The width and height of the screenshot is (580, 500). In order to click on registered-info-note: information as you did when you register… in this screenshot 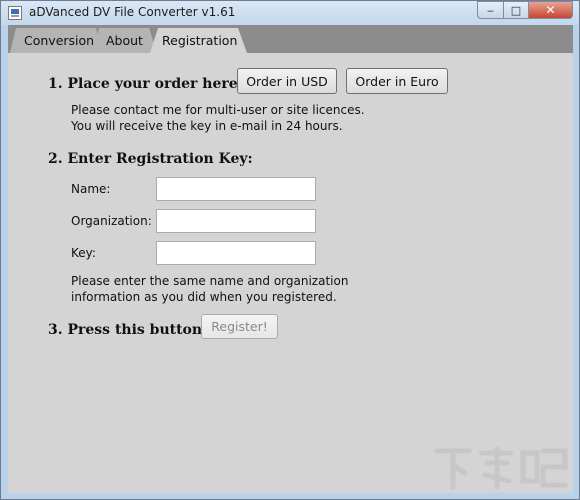, I will do `click(204, 297)`.